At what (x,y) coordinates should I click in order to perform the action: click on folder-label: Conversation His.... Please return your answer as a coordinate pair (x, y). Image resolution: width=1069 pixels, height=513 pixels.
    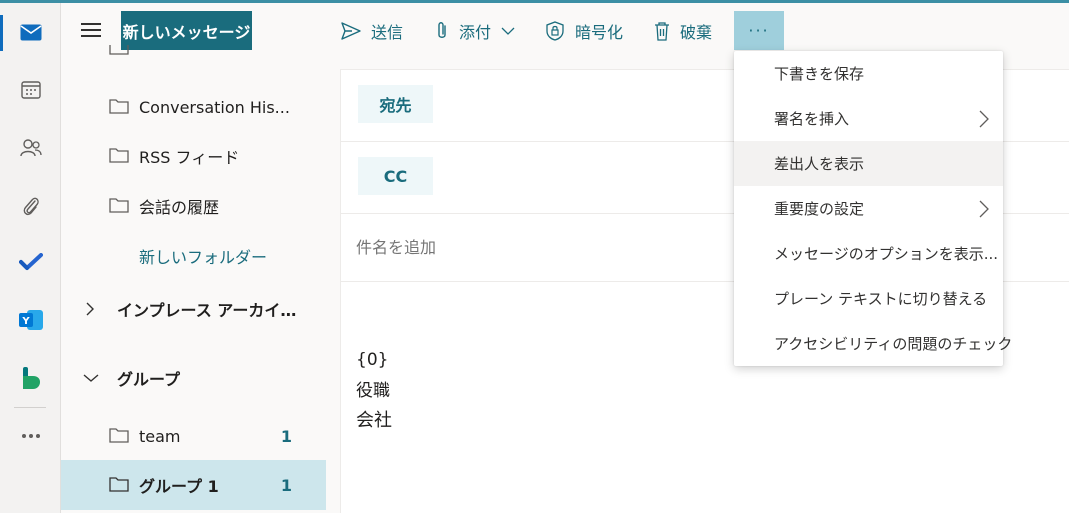
    Looking at the image, I should click on (214, 107).